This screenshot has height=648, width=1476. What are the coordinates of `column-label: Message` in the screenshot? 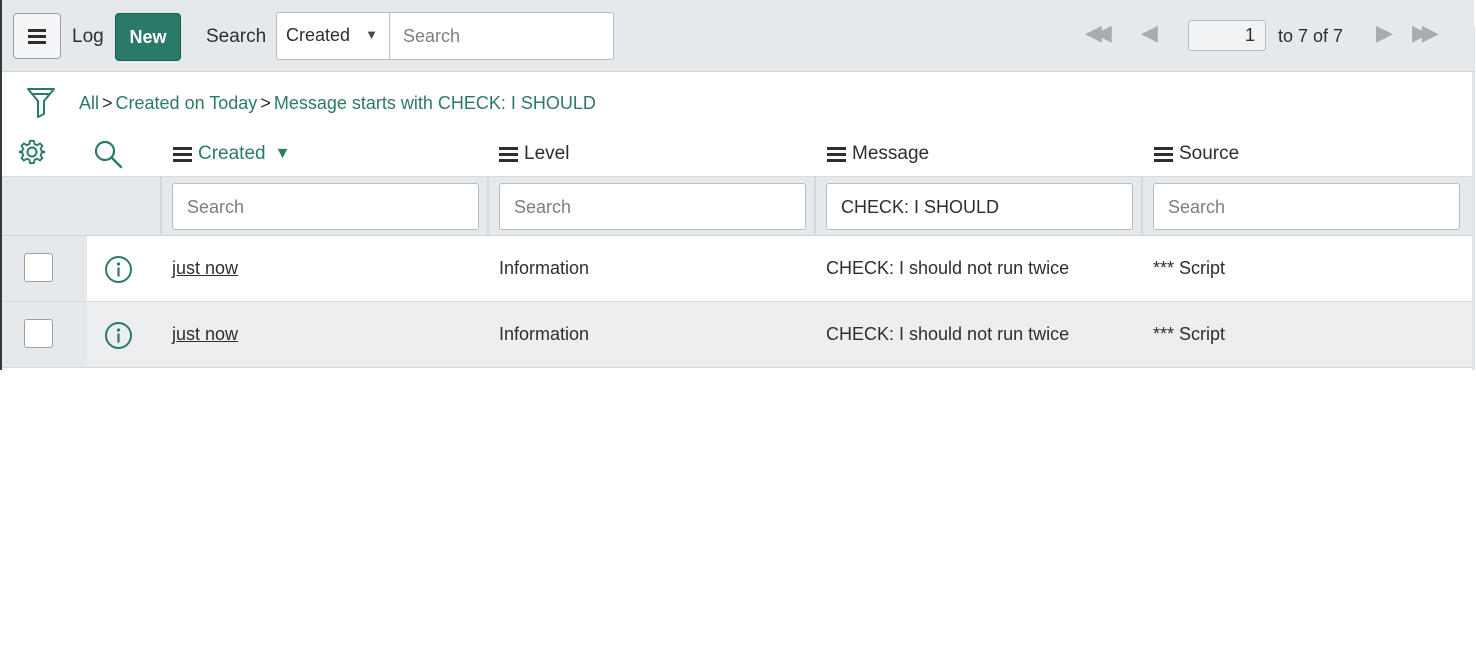 It's located at (891, 153).